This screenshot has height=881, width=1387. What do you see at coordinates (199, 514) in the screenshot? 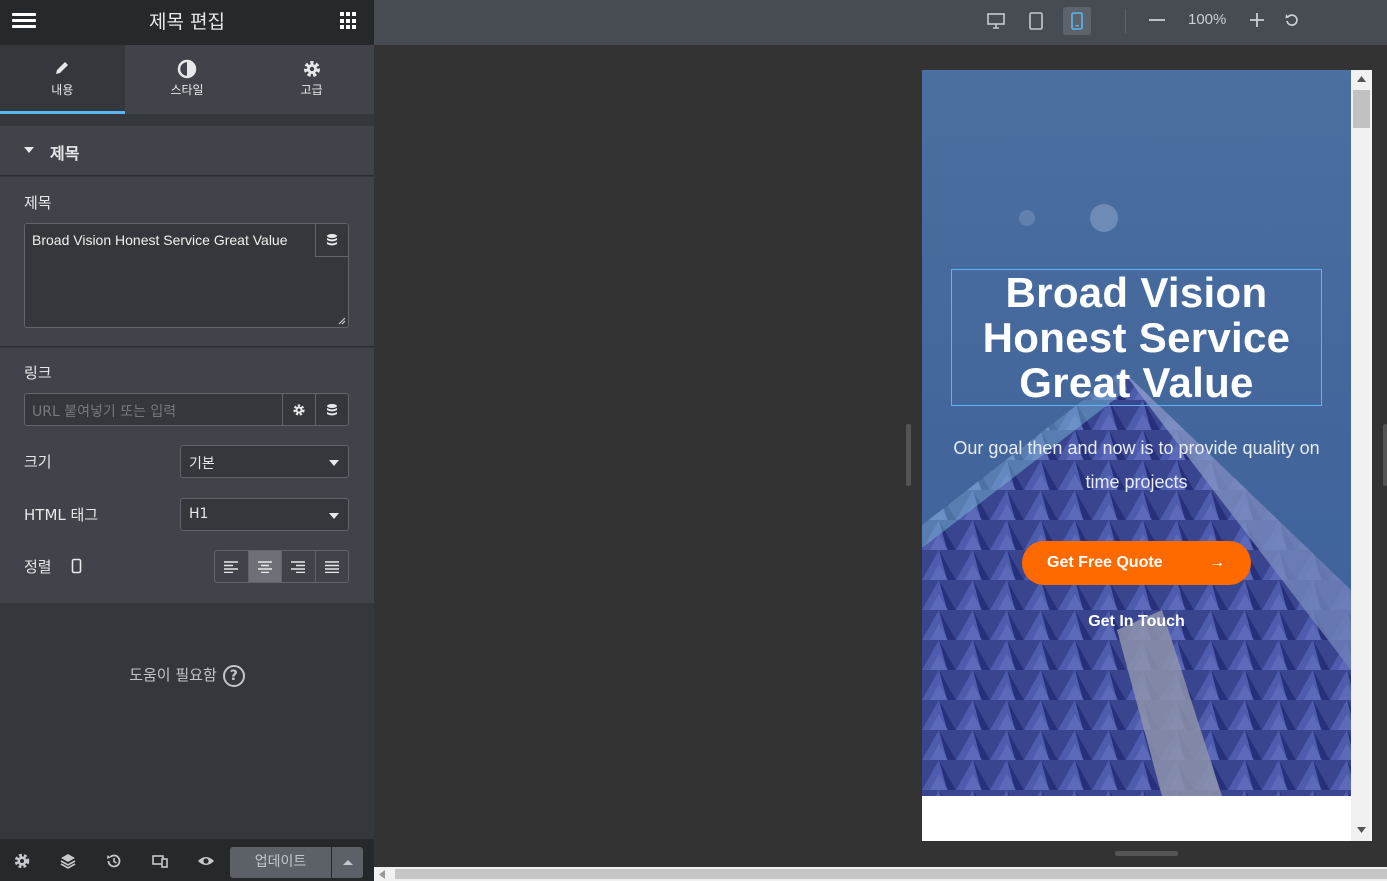
I see `html-tag-select-value: H1` at bounding box center [199, 514].